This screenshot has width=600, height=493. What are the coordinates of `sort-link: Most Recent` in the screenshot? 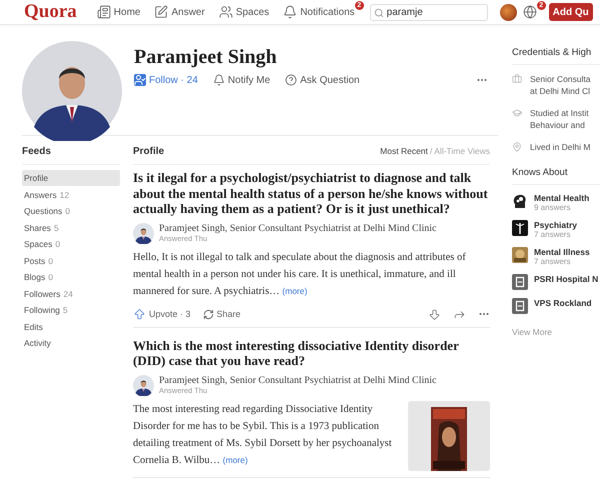 It's located at (404, 151).